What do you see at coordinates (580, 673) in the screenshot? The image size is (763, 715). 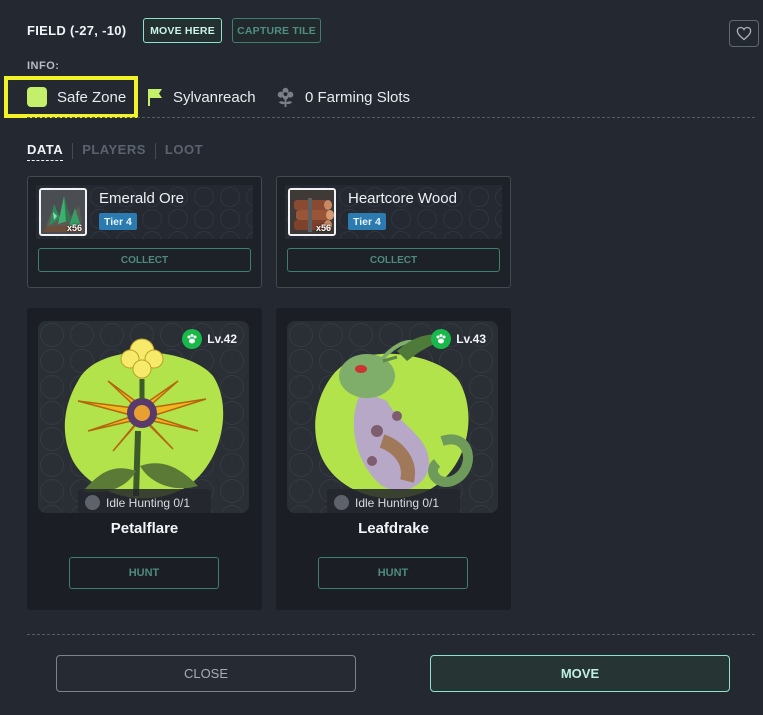 I see `move-button: MOVE` at bounding box center [580, 673].